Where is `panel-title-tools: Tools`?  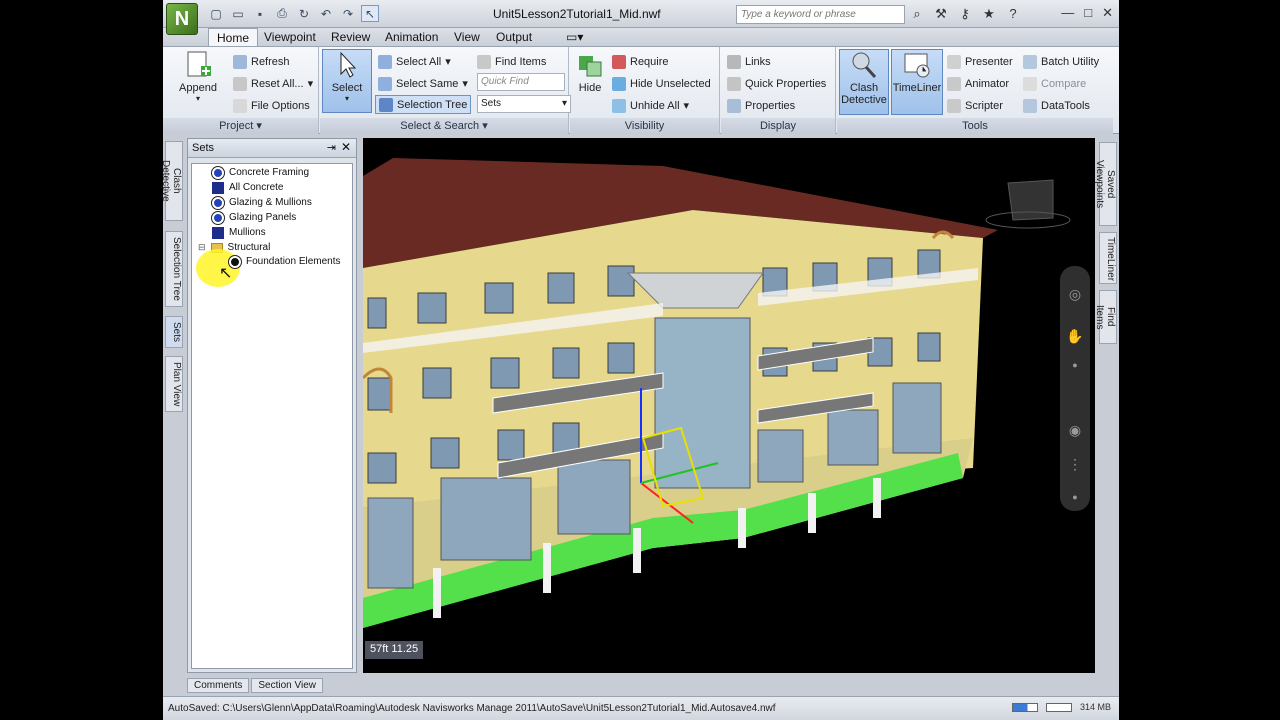
panel-title-tools: Tools is located at coordinates (975, 126).